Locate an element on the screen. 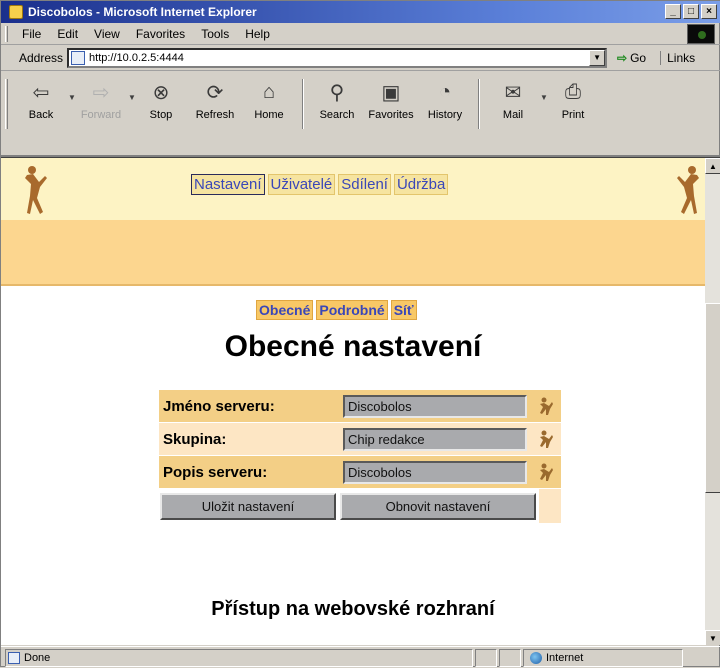 This screenshot has height=668, width=720. group-input is located at coordinates (435, 439).